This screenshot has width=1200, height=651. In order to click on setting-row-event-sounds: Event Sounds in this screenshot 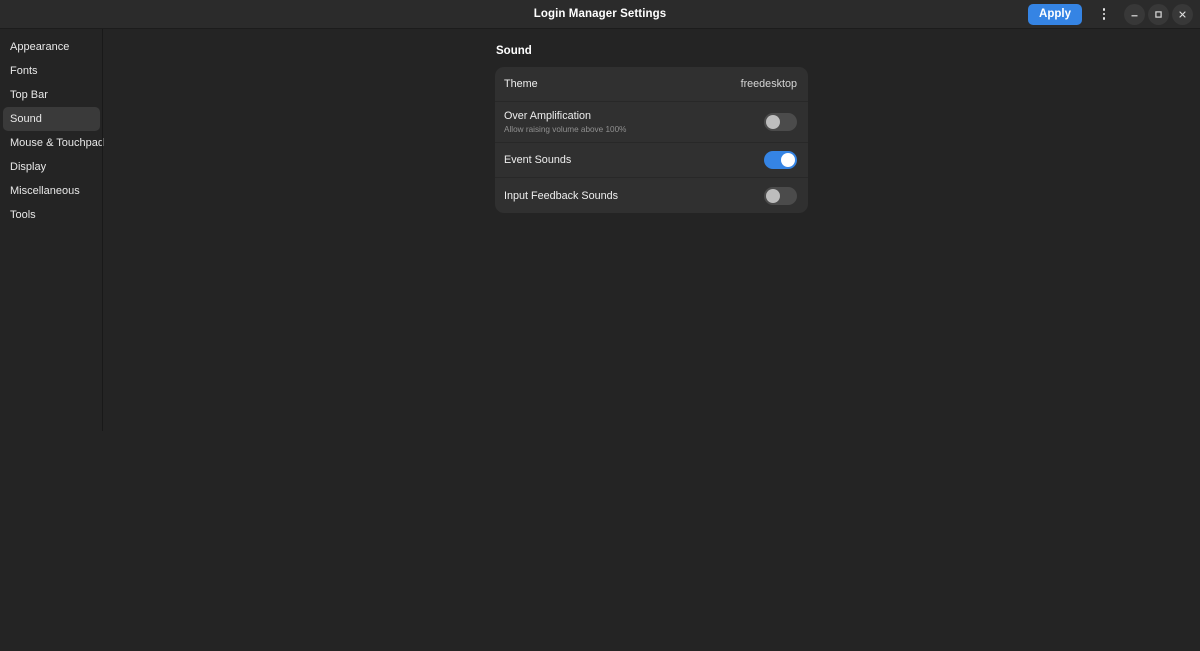, I will do `click(651, 160)`.